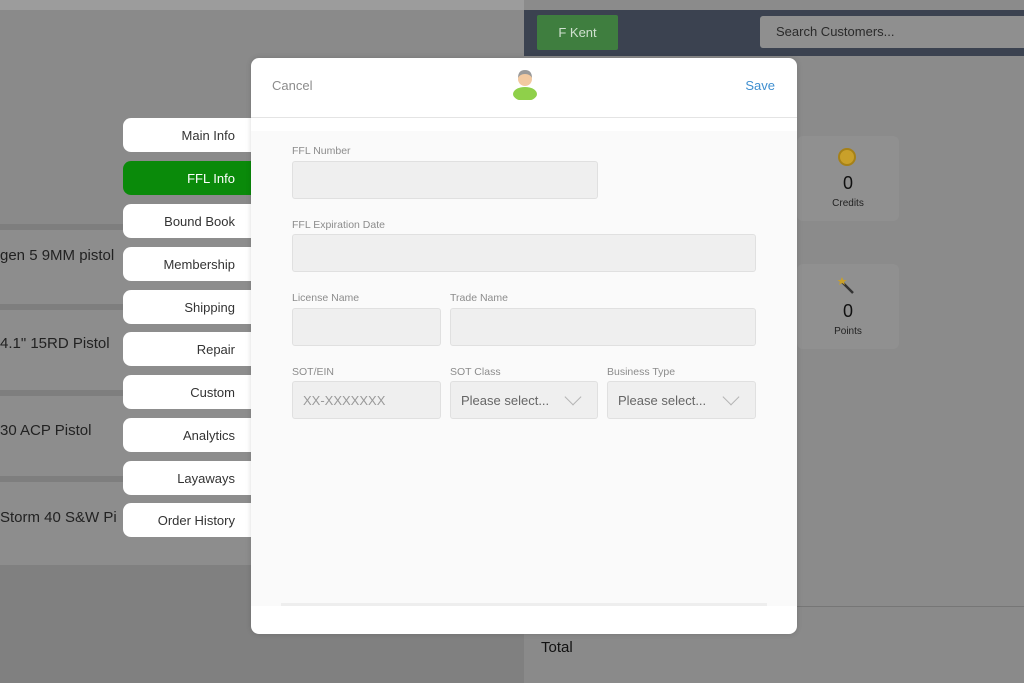 The image size is (1024, 683). What do you see at coordinates (55, 343) in the screenshot?
I see `product-name: 4.1" 15RD Pistol` at bounding box center [55, 343].